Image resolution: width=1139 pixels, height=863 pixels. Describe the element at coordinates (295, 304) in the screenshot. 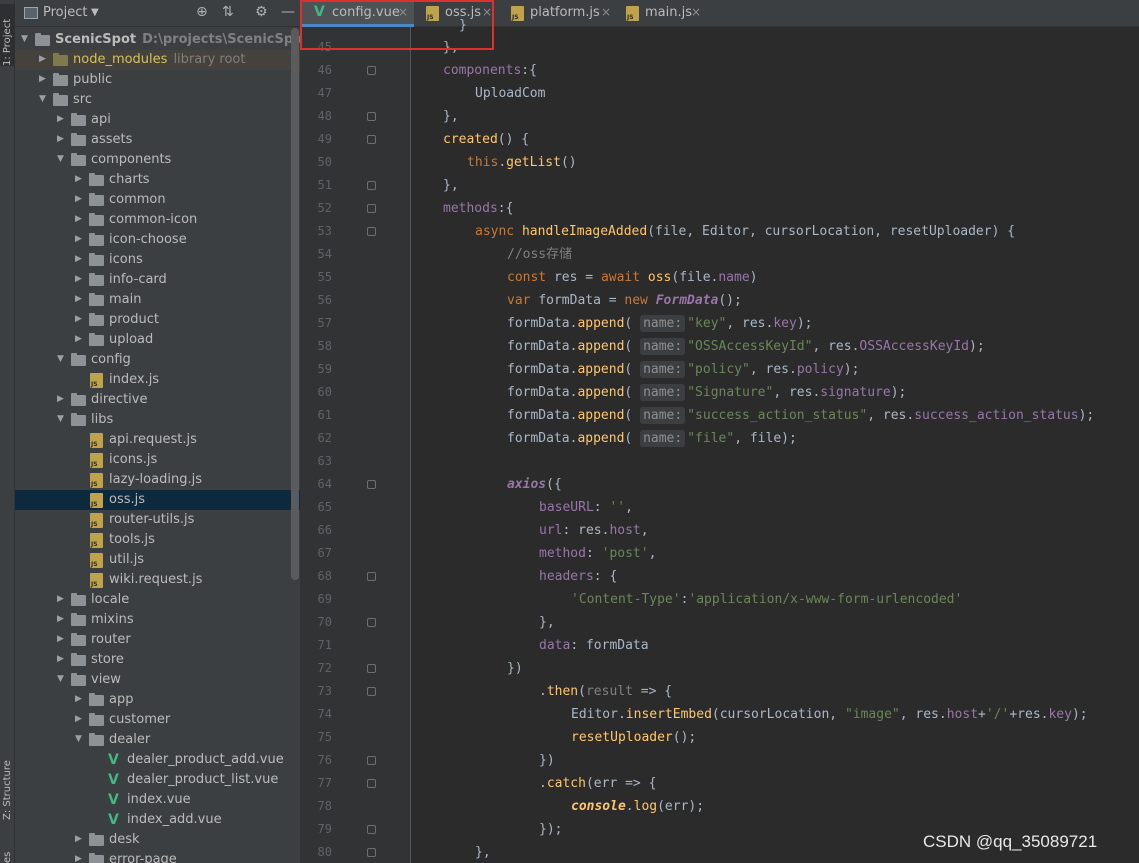

I see `tree-scrollbar` at that location.